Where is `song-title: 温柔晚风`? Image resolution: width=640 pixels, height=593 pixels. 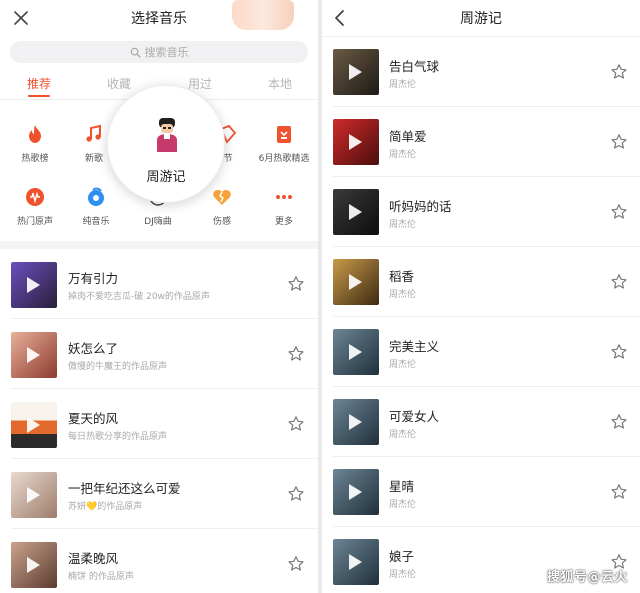
song-title: 温柔晚风 is located at coordinates (93, 558).